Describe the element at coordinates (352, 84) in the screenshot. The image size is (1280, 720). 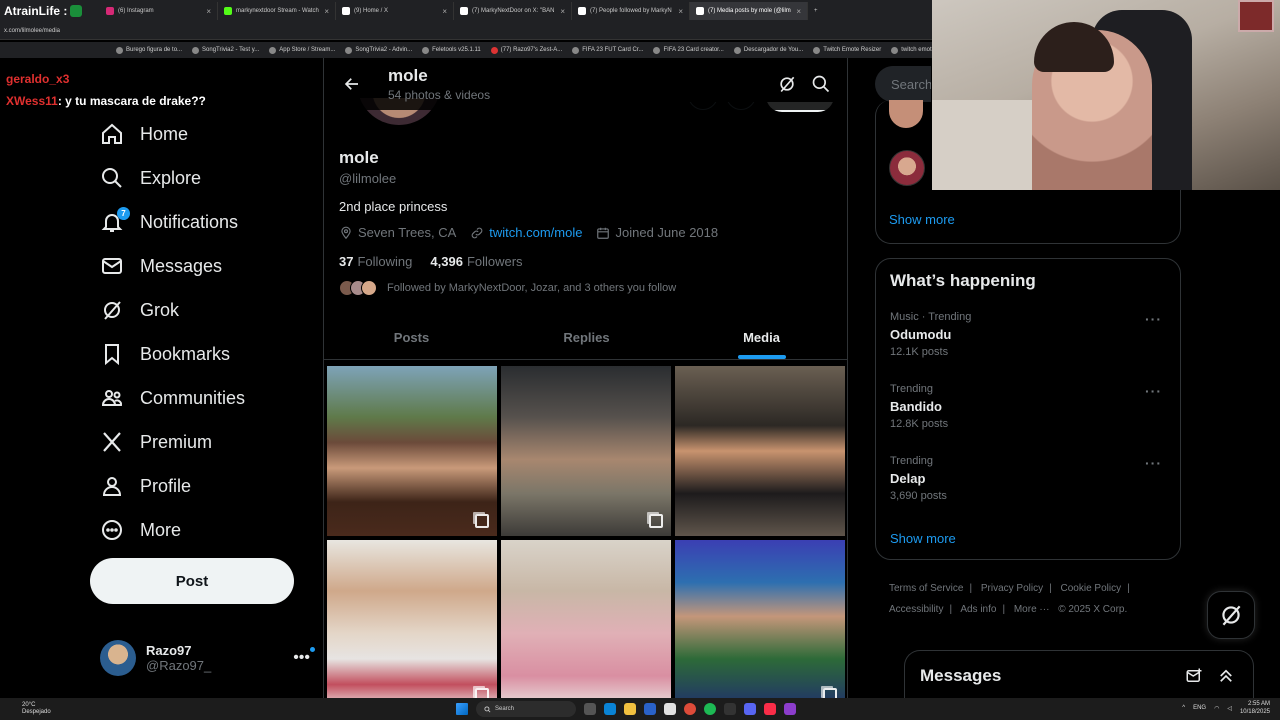
I see `back-button` at that location.